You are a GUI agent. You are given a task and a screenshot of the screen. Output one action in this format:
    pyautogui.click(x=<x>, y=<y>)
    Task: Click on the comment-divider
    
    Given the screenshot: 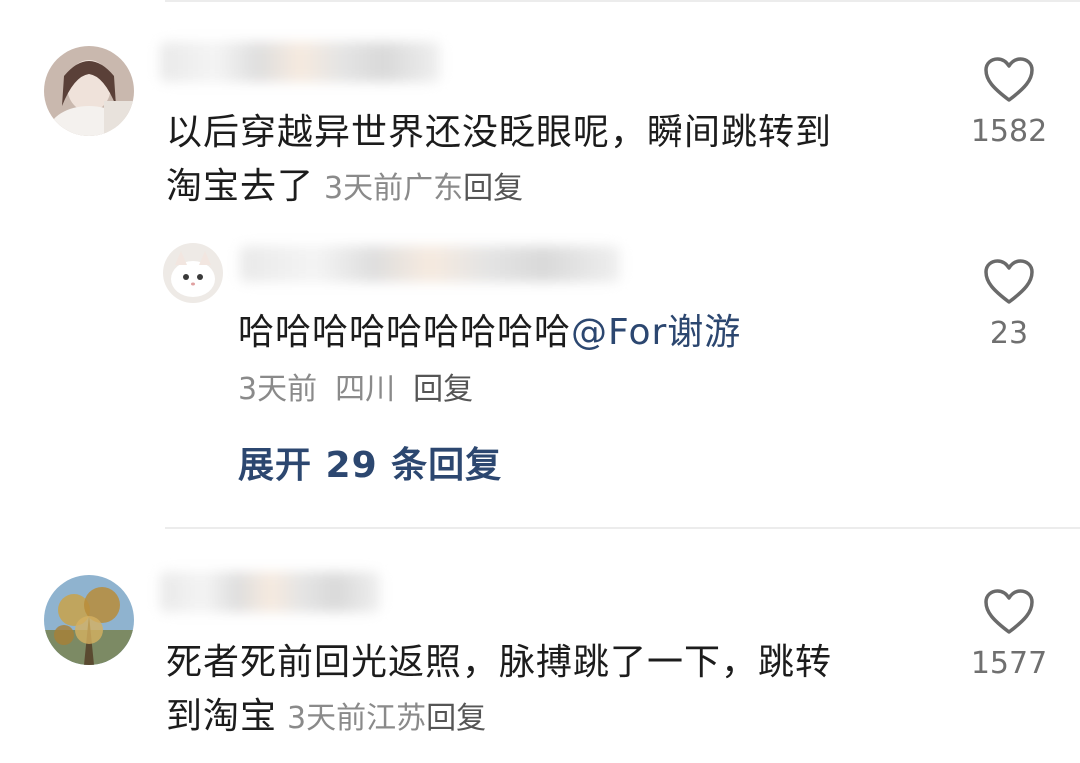 What is the action you would take?
    pyautogui.click(x=622, y=528)
    